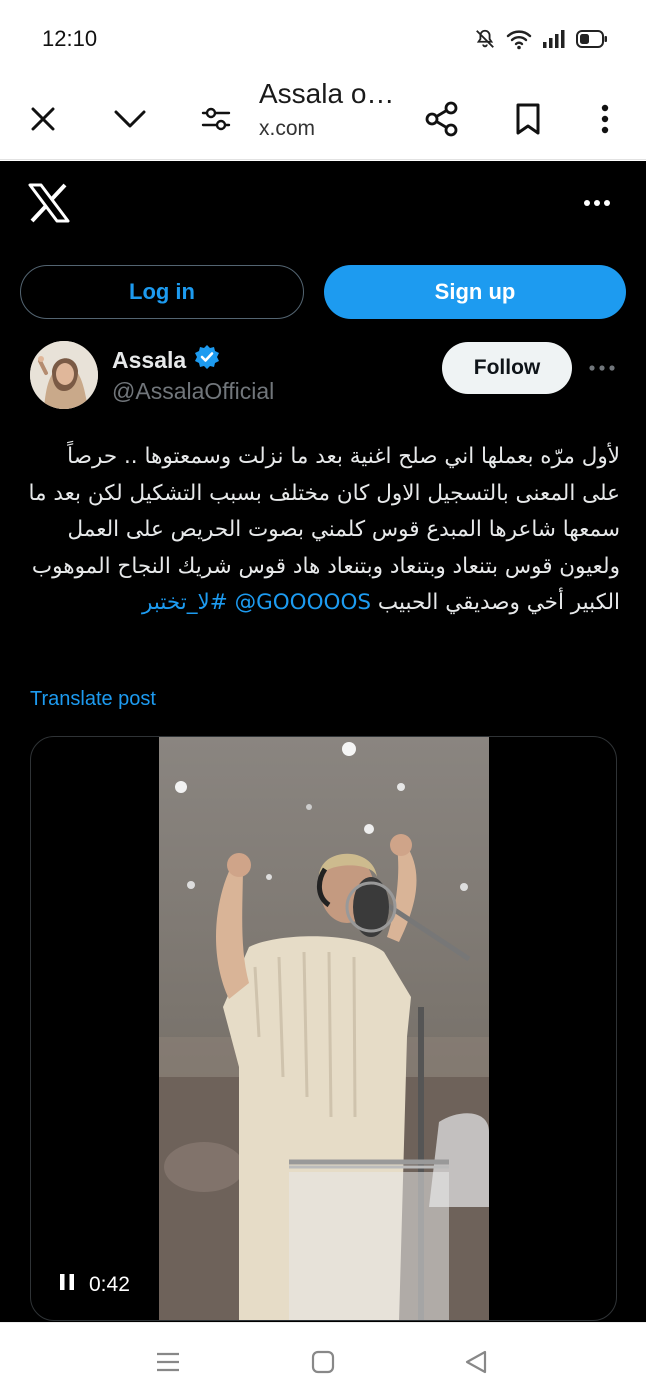 The width and height of the screenshot is (646, 1400). What do you see at coordinates (323, 39) in the screenshot?
I see `status-bar: 12:10` at bounding box center [323, 39].